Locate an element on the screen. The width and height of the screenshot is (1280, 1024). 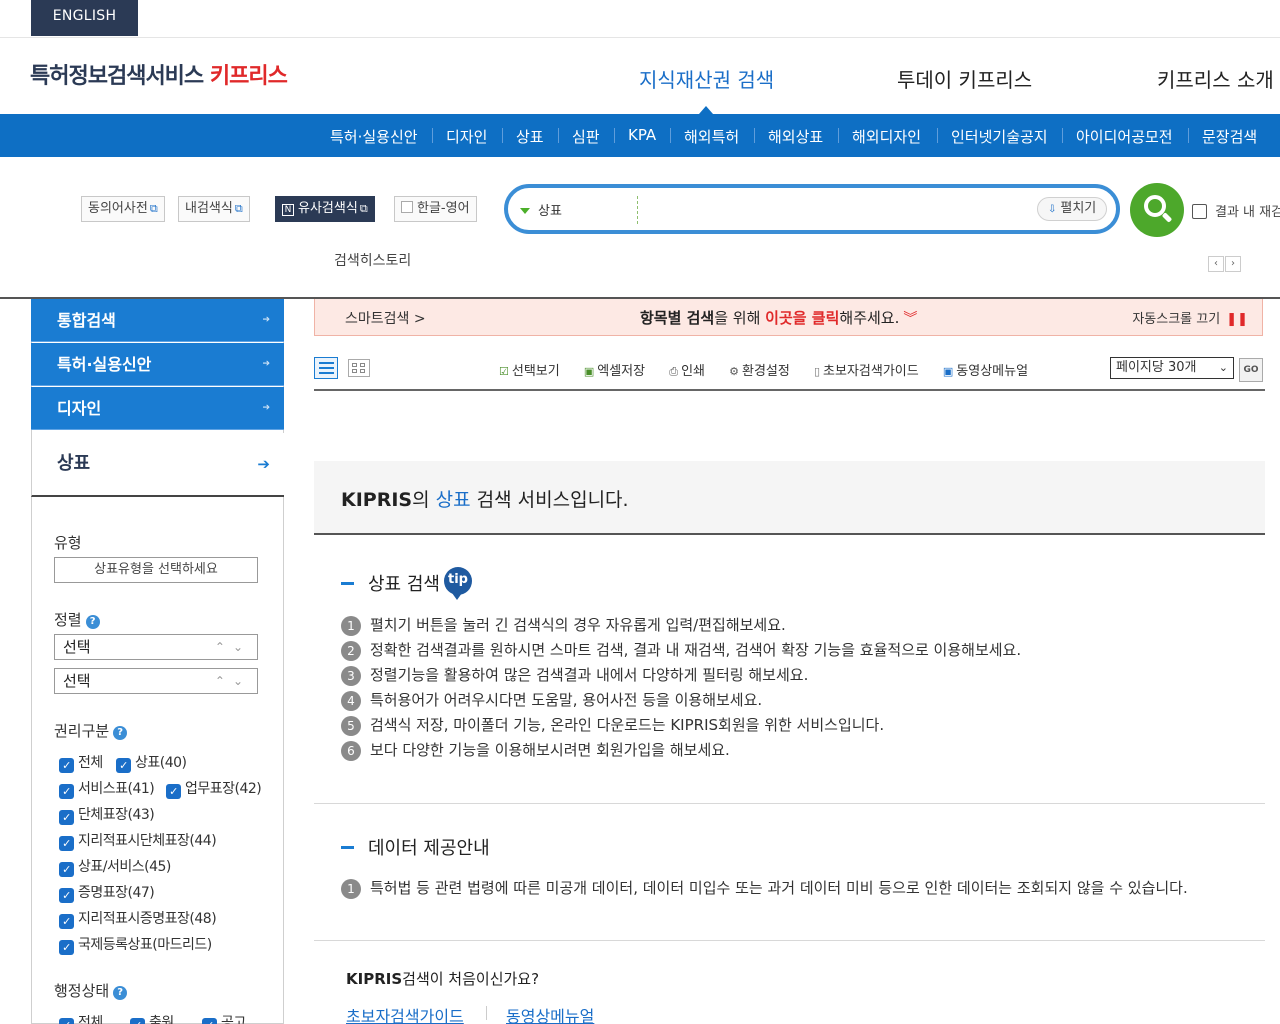
smart-search-label: 스마트검색 > is located at coordinates (385, 318).